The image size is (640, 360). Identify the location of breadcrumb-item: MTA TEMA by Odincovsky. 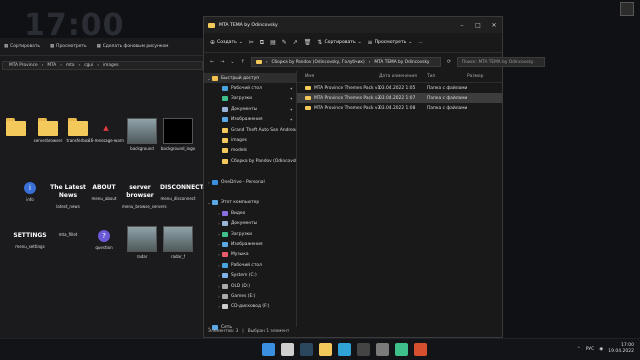
(401, 62).